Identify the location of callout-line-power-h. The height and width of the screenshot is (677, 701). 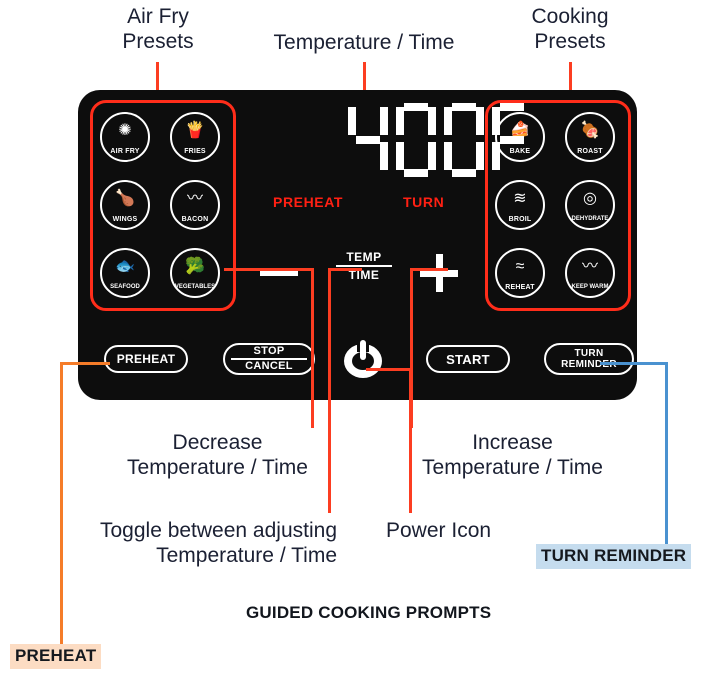
(389, 369).